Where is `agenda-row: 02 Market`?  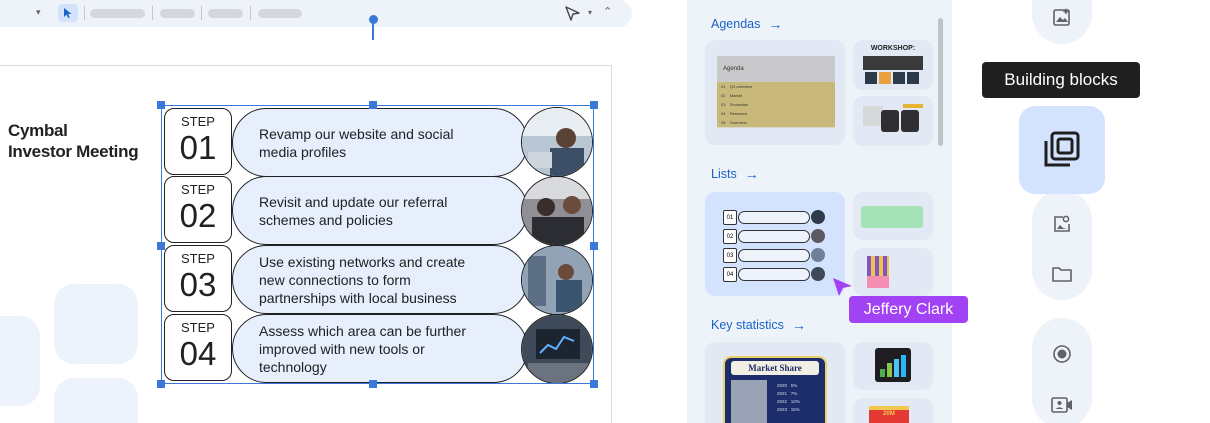 agenda-row: 02 Market is located at coordinates (732, 95).